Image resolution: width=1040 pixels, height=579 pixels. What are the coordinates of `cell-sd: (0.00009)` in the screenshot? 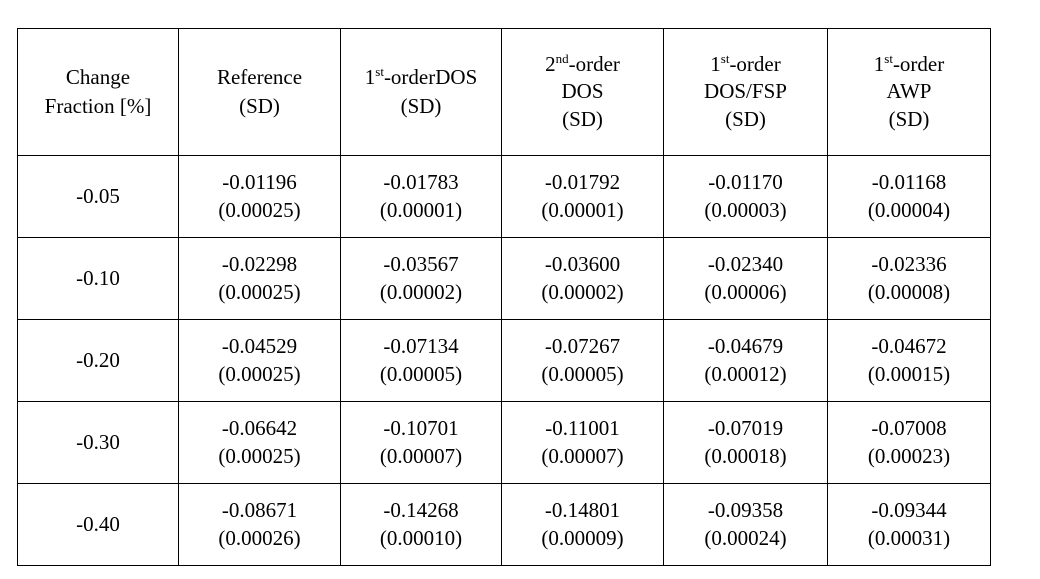 It's located at (582, 537).